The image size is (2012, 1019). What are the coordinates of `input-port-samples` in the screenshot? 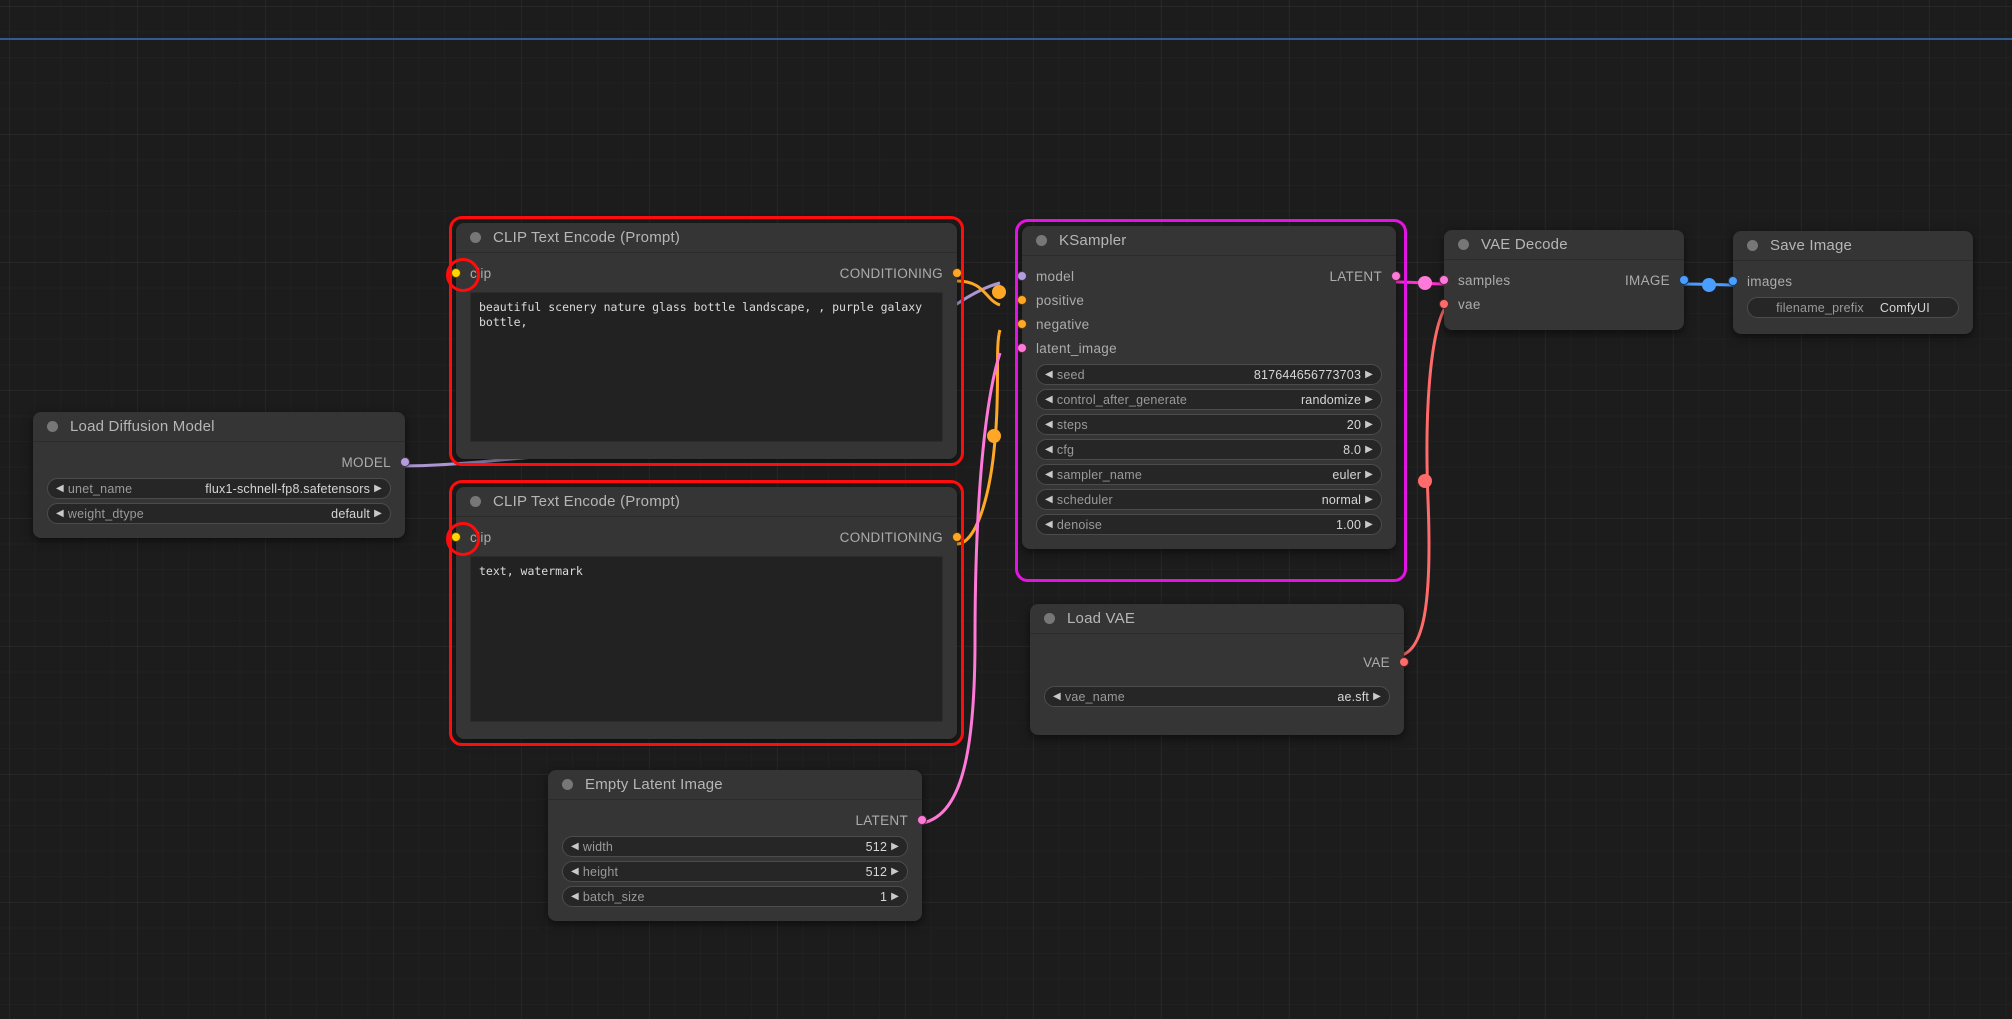 It's located at (1444, 280).